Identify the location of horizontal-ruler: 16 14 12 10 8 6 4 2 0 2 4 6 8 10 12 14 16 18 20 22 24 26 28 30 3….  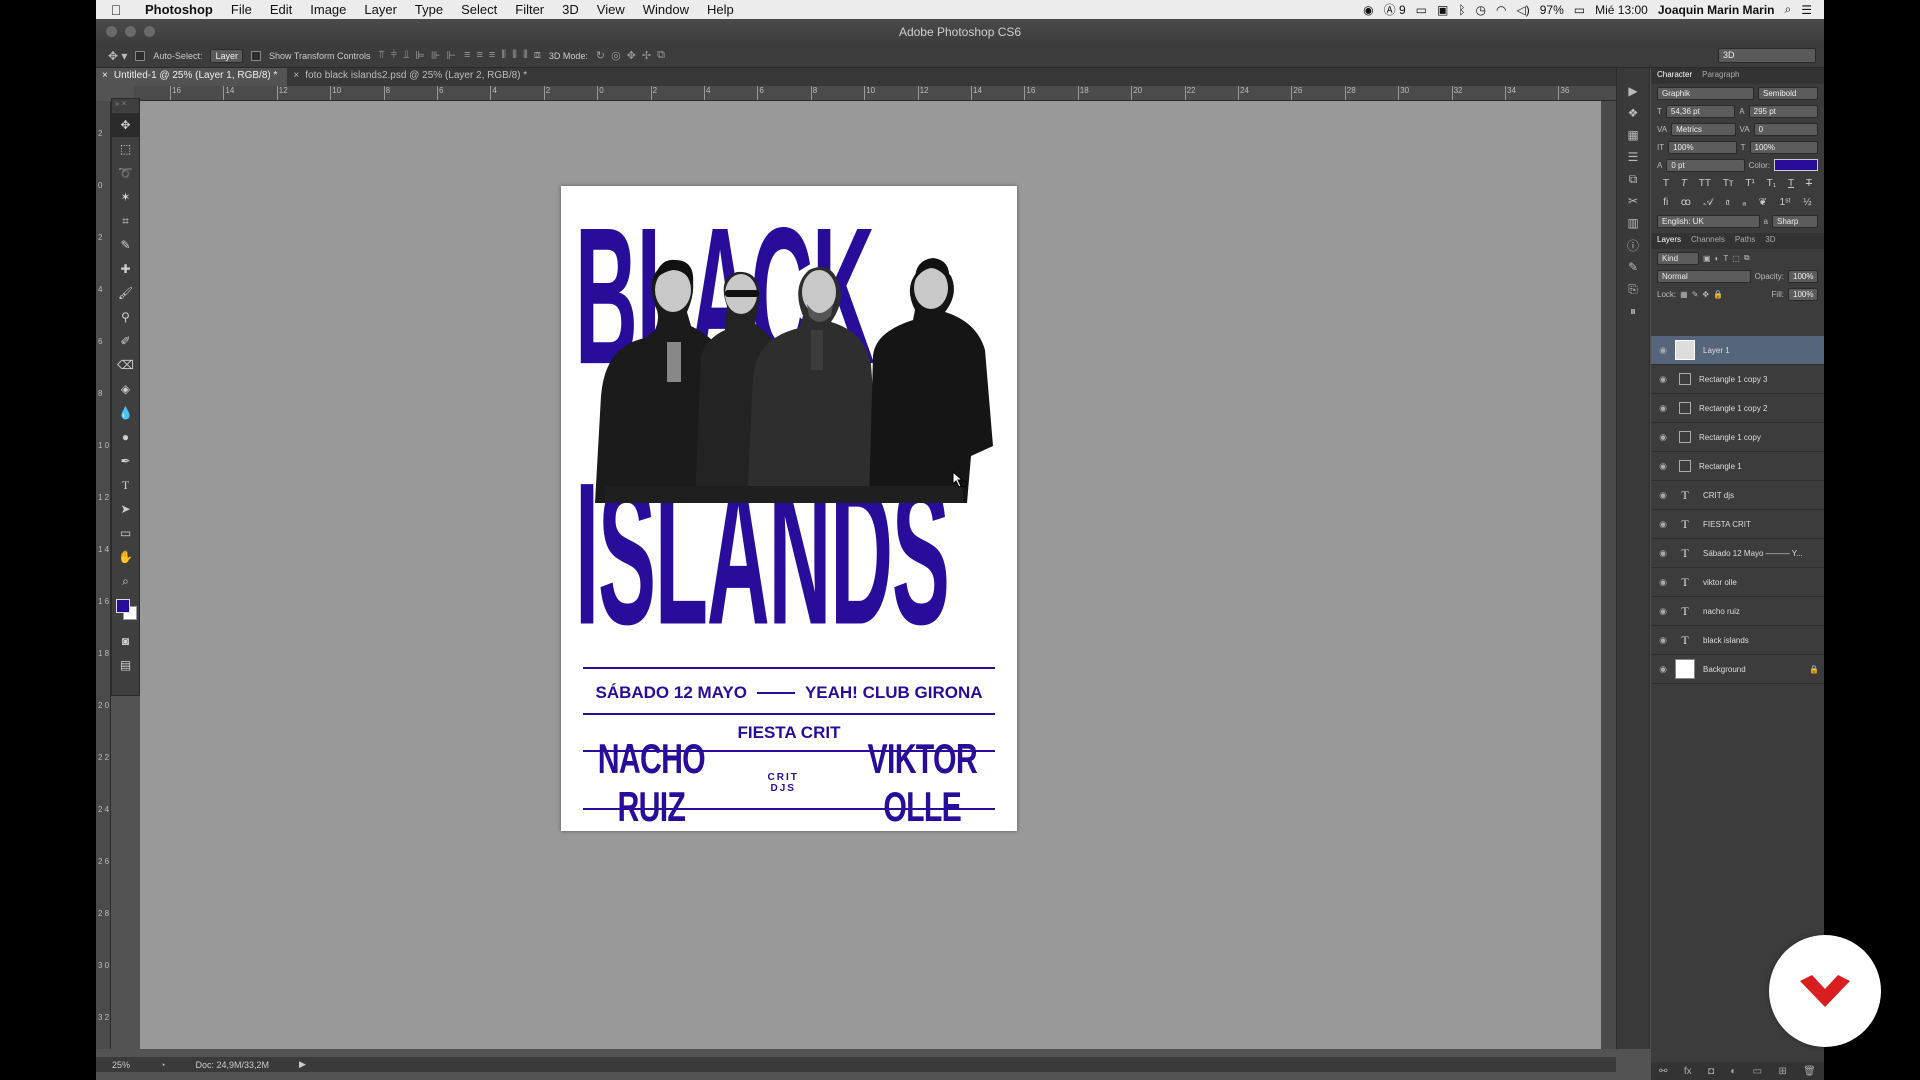
(875, 93).